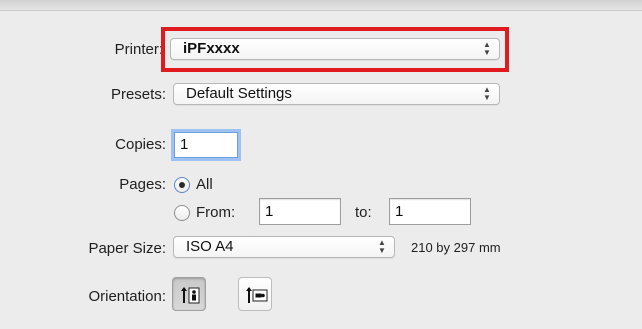 This screenshot has height=329, width=642. I want to click on pages-label: Pages:, so click(142, 184).